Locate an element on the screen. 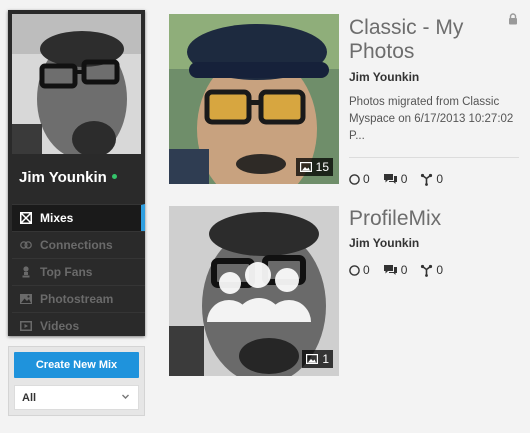 This screenshot has height=433, width=530. profile-name: Jim Younkin is located at coordinates (68, 177).